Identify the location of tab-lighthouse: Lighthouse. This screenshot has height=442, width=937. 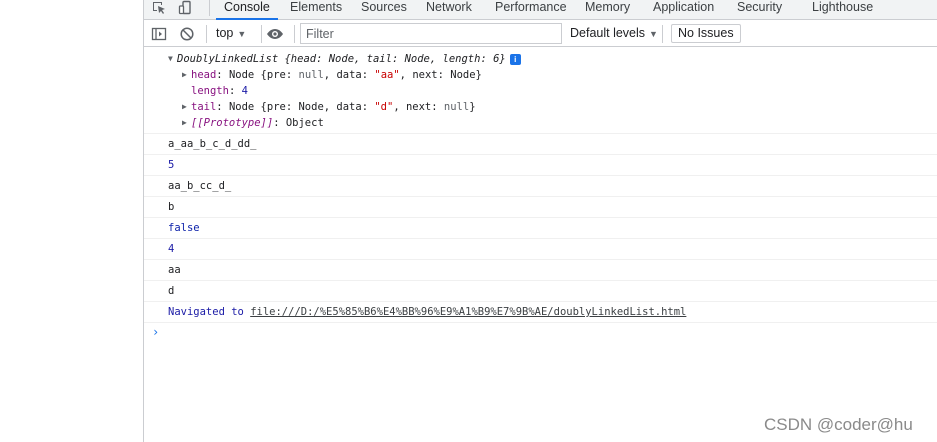
(842, 10).